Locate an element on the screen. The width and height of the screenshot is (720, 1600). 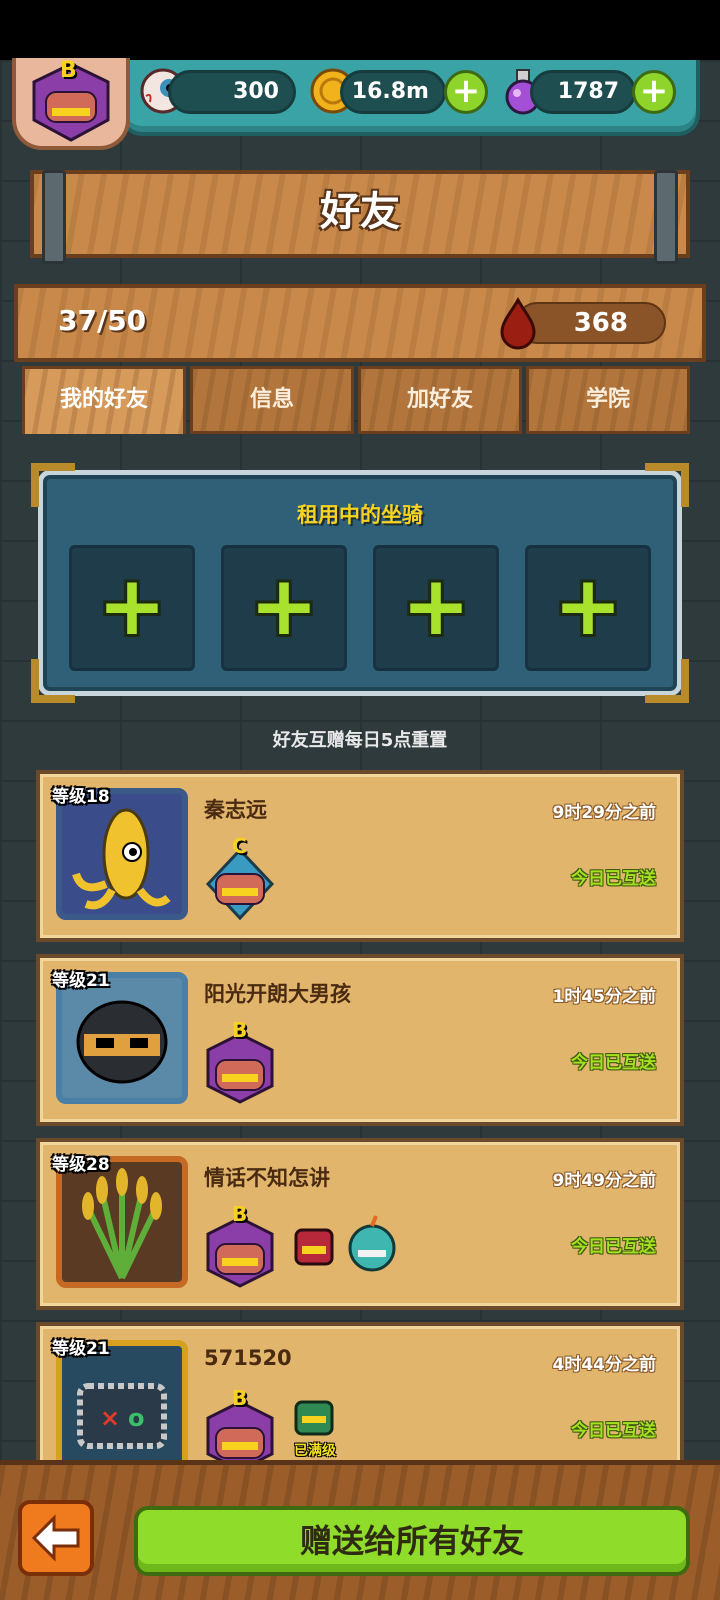
mount-rank-badge: C is located at coordinates (239, 846).